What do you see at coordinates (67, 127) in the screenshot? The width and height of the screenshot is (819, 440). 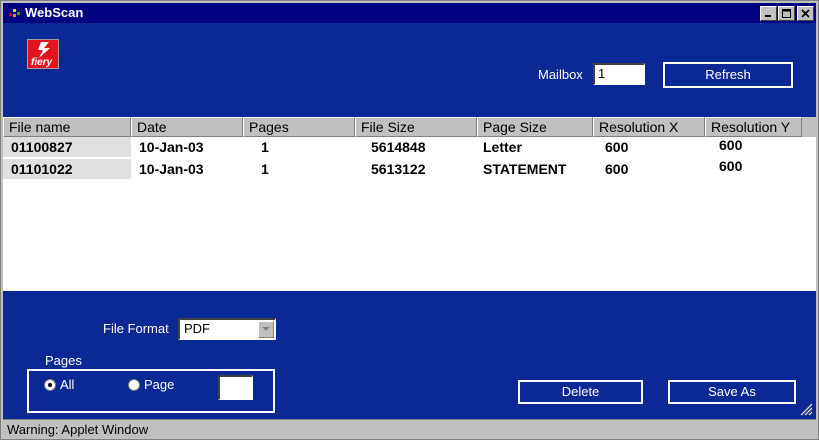 I see `column-header-file-name: File name` at bounding box center [67, 127].